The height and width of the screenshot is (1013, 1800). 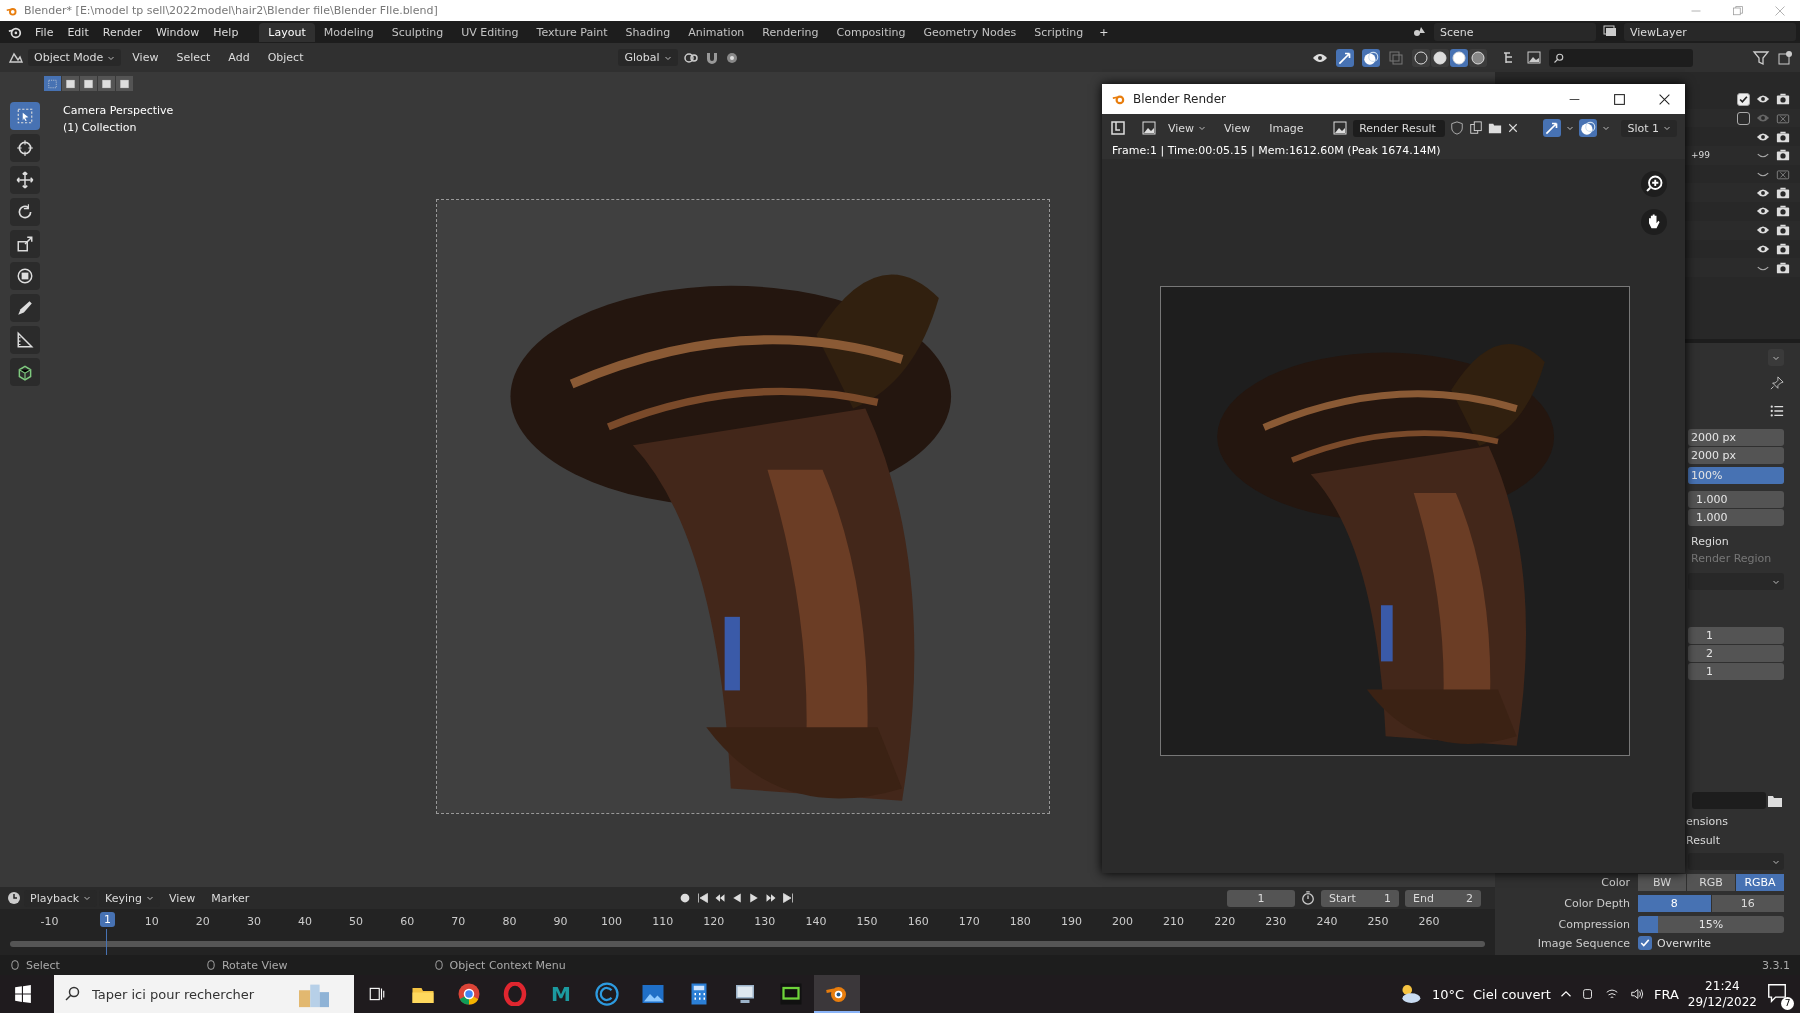 What do you see at coordinates (745, 994) in the screenshot?
I see `computer-icon` at bounding box center [745, 994].